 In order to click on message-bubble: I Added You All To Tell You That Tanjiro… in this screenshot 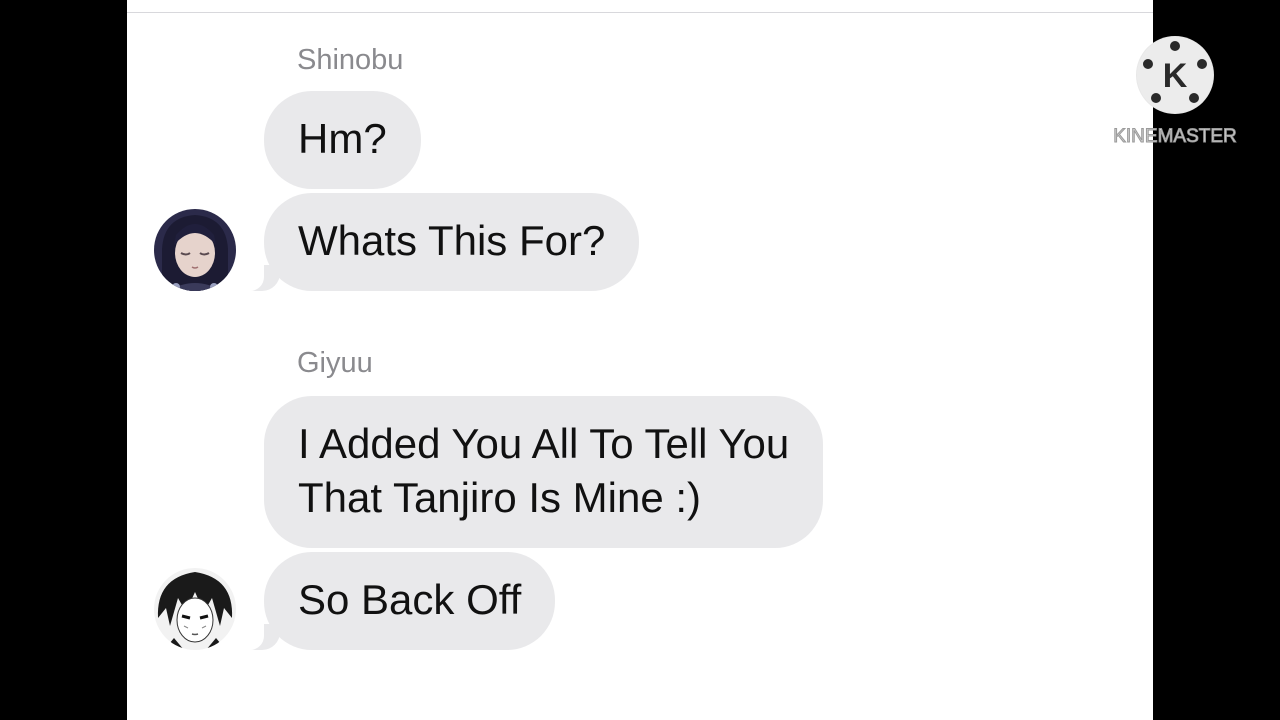, I will do `click(544, 472)`.